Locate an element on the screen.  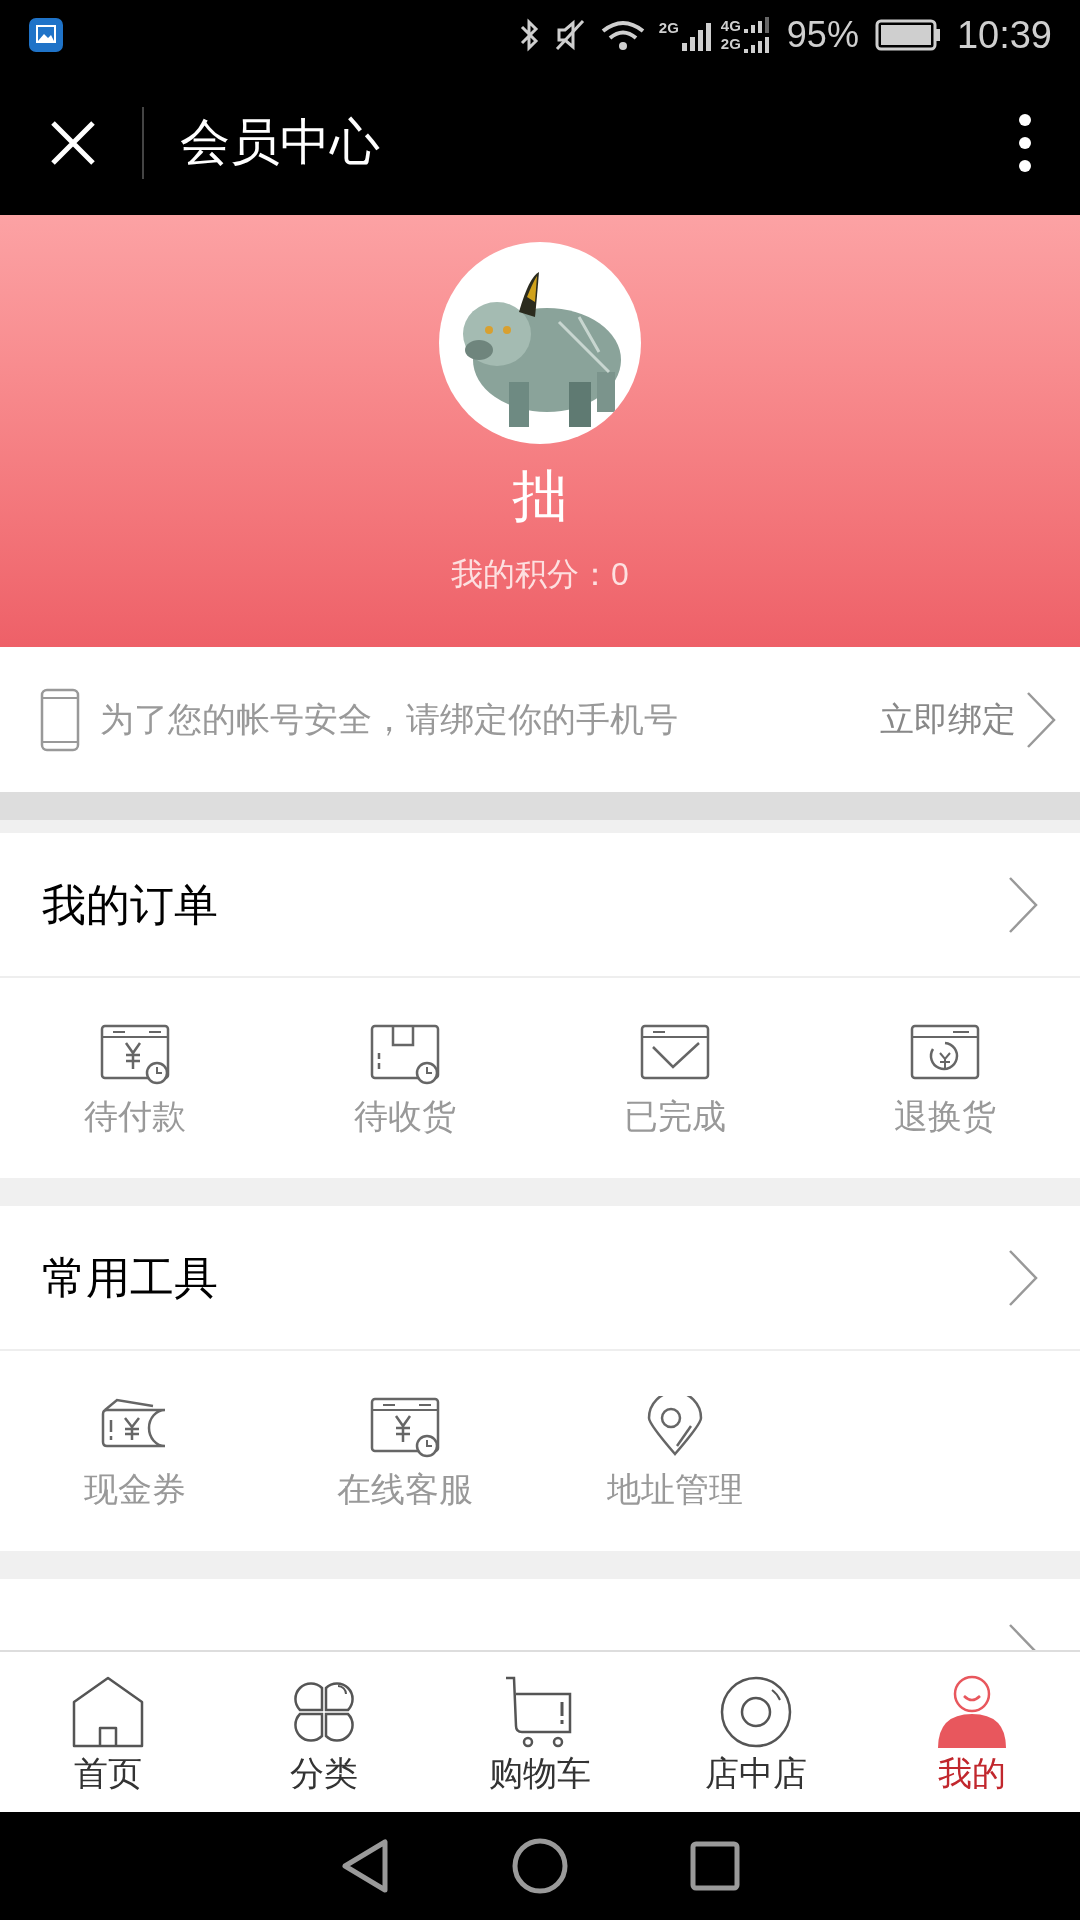
section-header: 我的订单 is located at coordinates (540, 905).